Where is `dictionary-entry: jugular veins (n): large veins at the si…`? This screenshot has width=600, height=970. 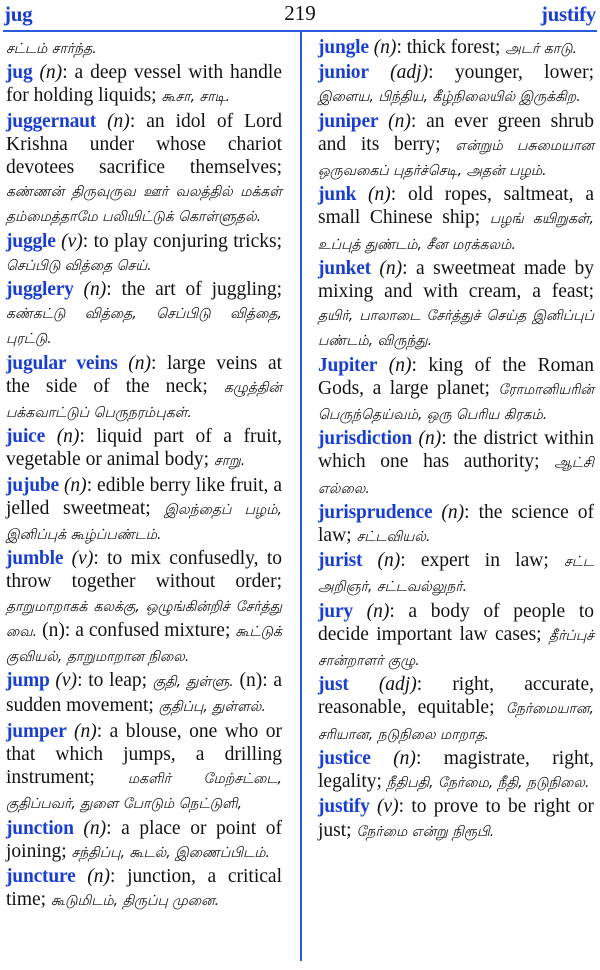
dictionary-entry: jugular veins (n): large veins at the si… is located at coordinates (144, 389).